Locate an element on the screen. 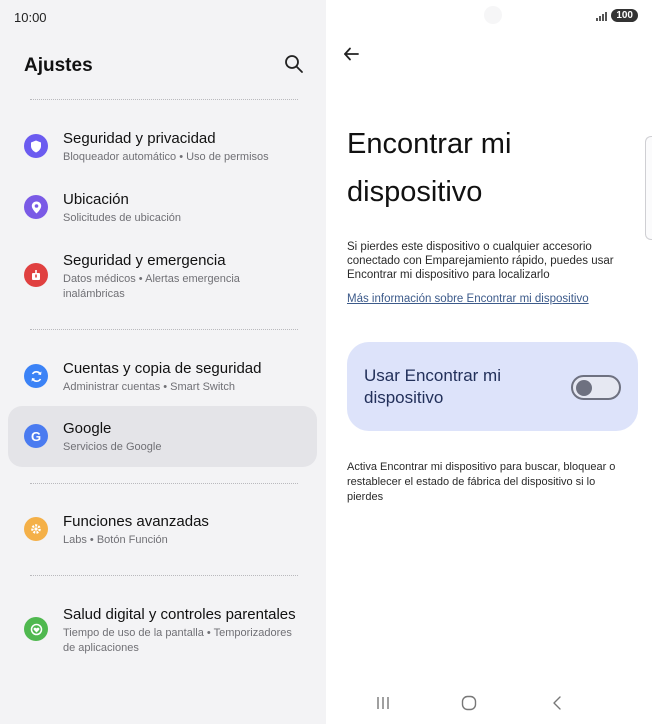  edge-panel-handle is located at coordinates (648, 188).